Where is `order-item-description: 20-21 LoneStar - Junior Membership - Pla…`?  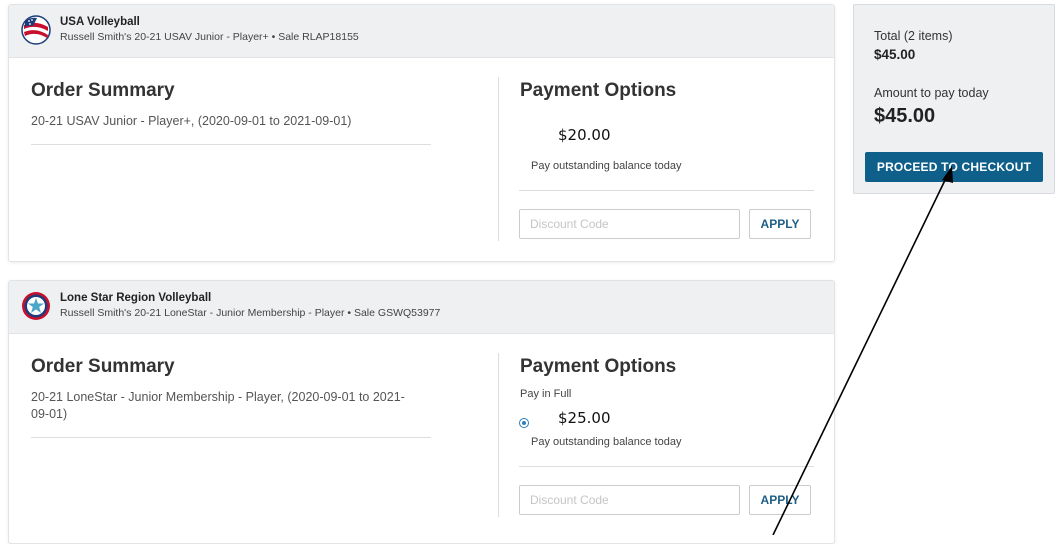
order-item-description: 20-21 LoneStar - Junior Membership - Pla… is located at coordinates (218, 405).